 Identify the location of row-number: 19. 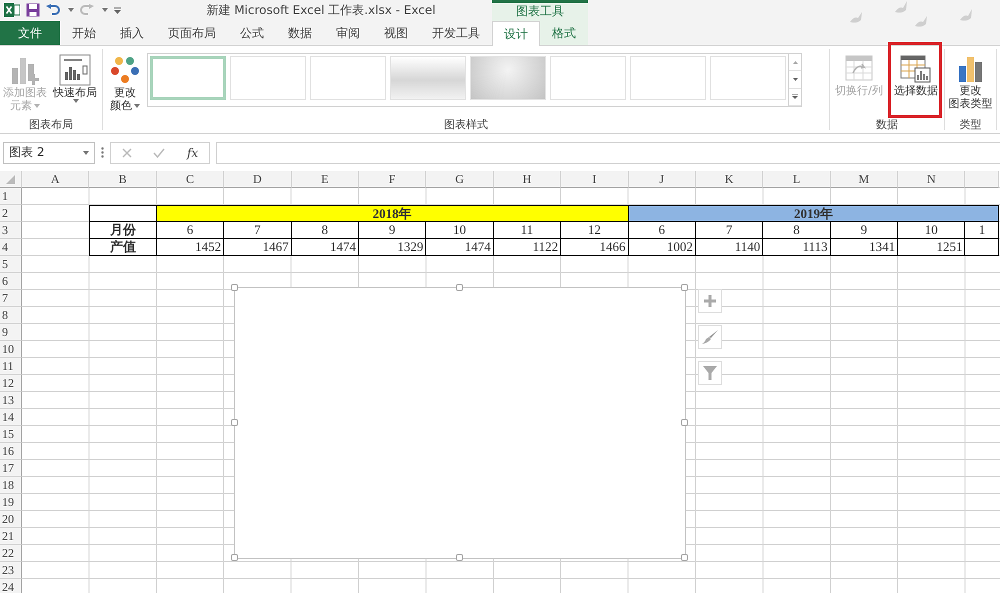
(11, 502).